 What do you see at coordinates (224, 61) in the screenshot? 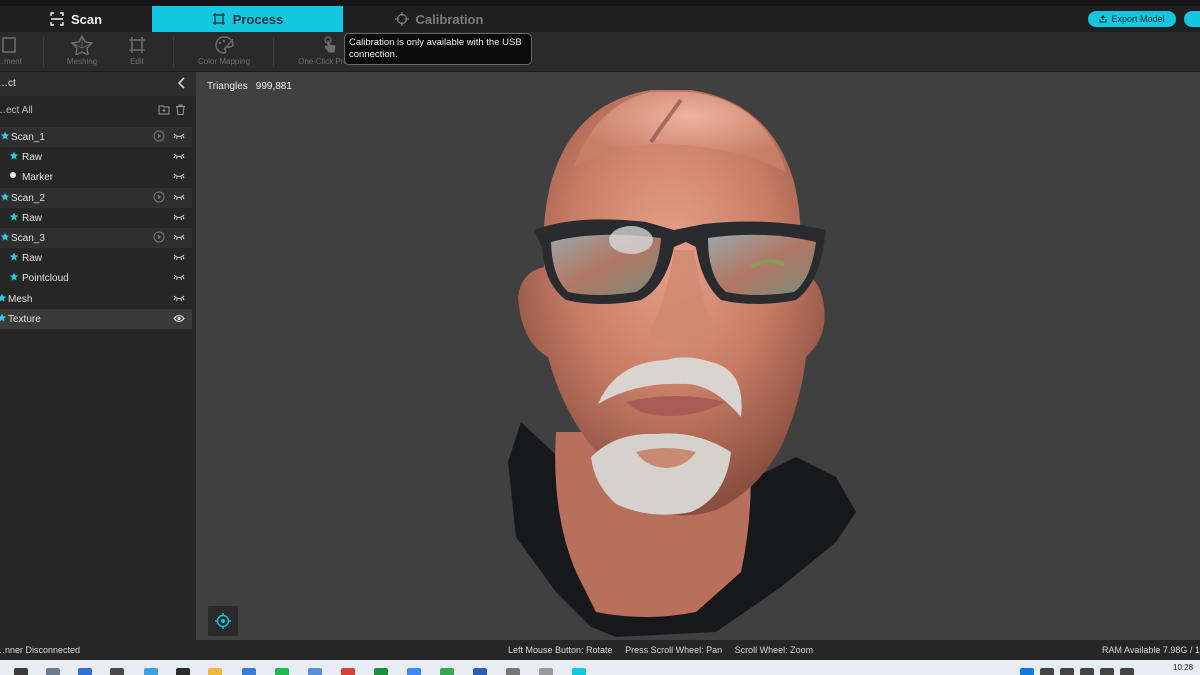
I see `toolbar-color-mapping-label: Color Mapping` at bounding box center [224, 61].